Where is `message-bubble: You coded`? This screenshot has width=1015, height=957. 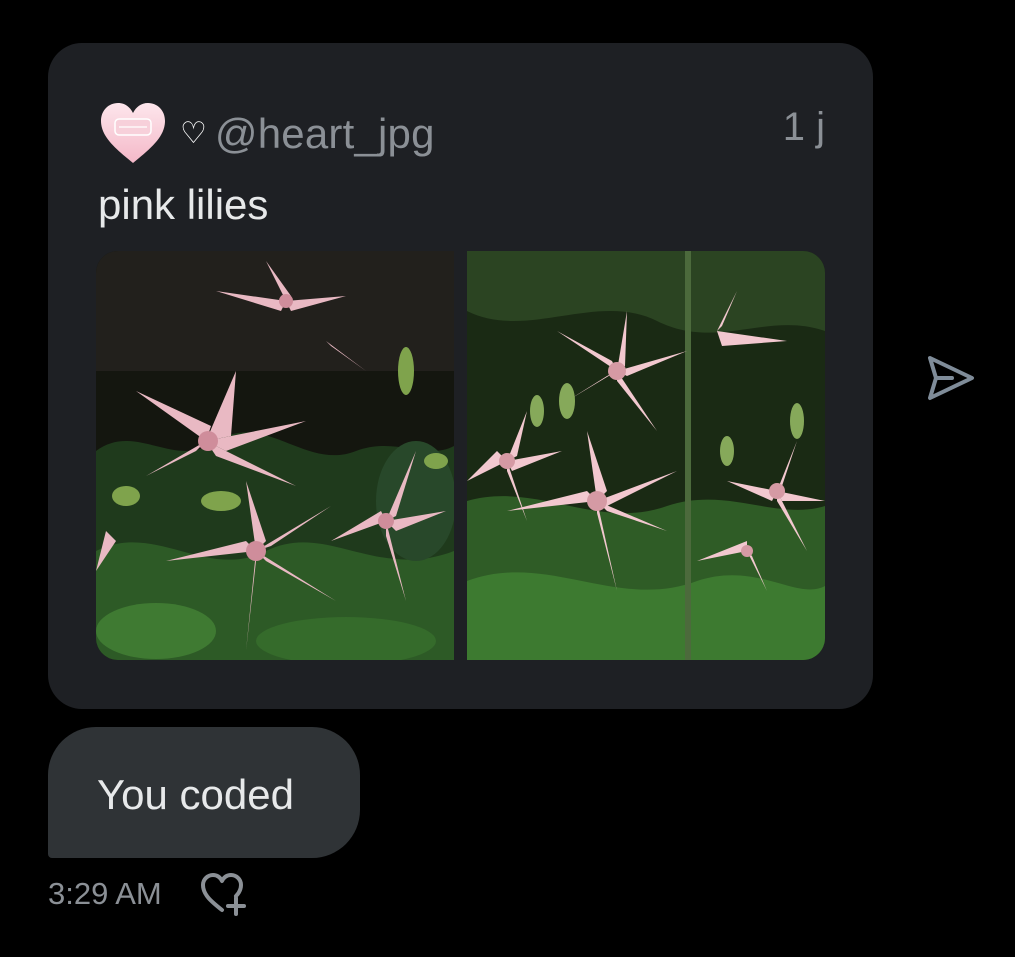
message-bubble: You coded is located at coordinates (204, 792).